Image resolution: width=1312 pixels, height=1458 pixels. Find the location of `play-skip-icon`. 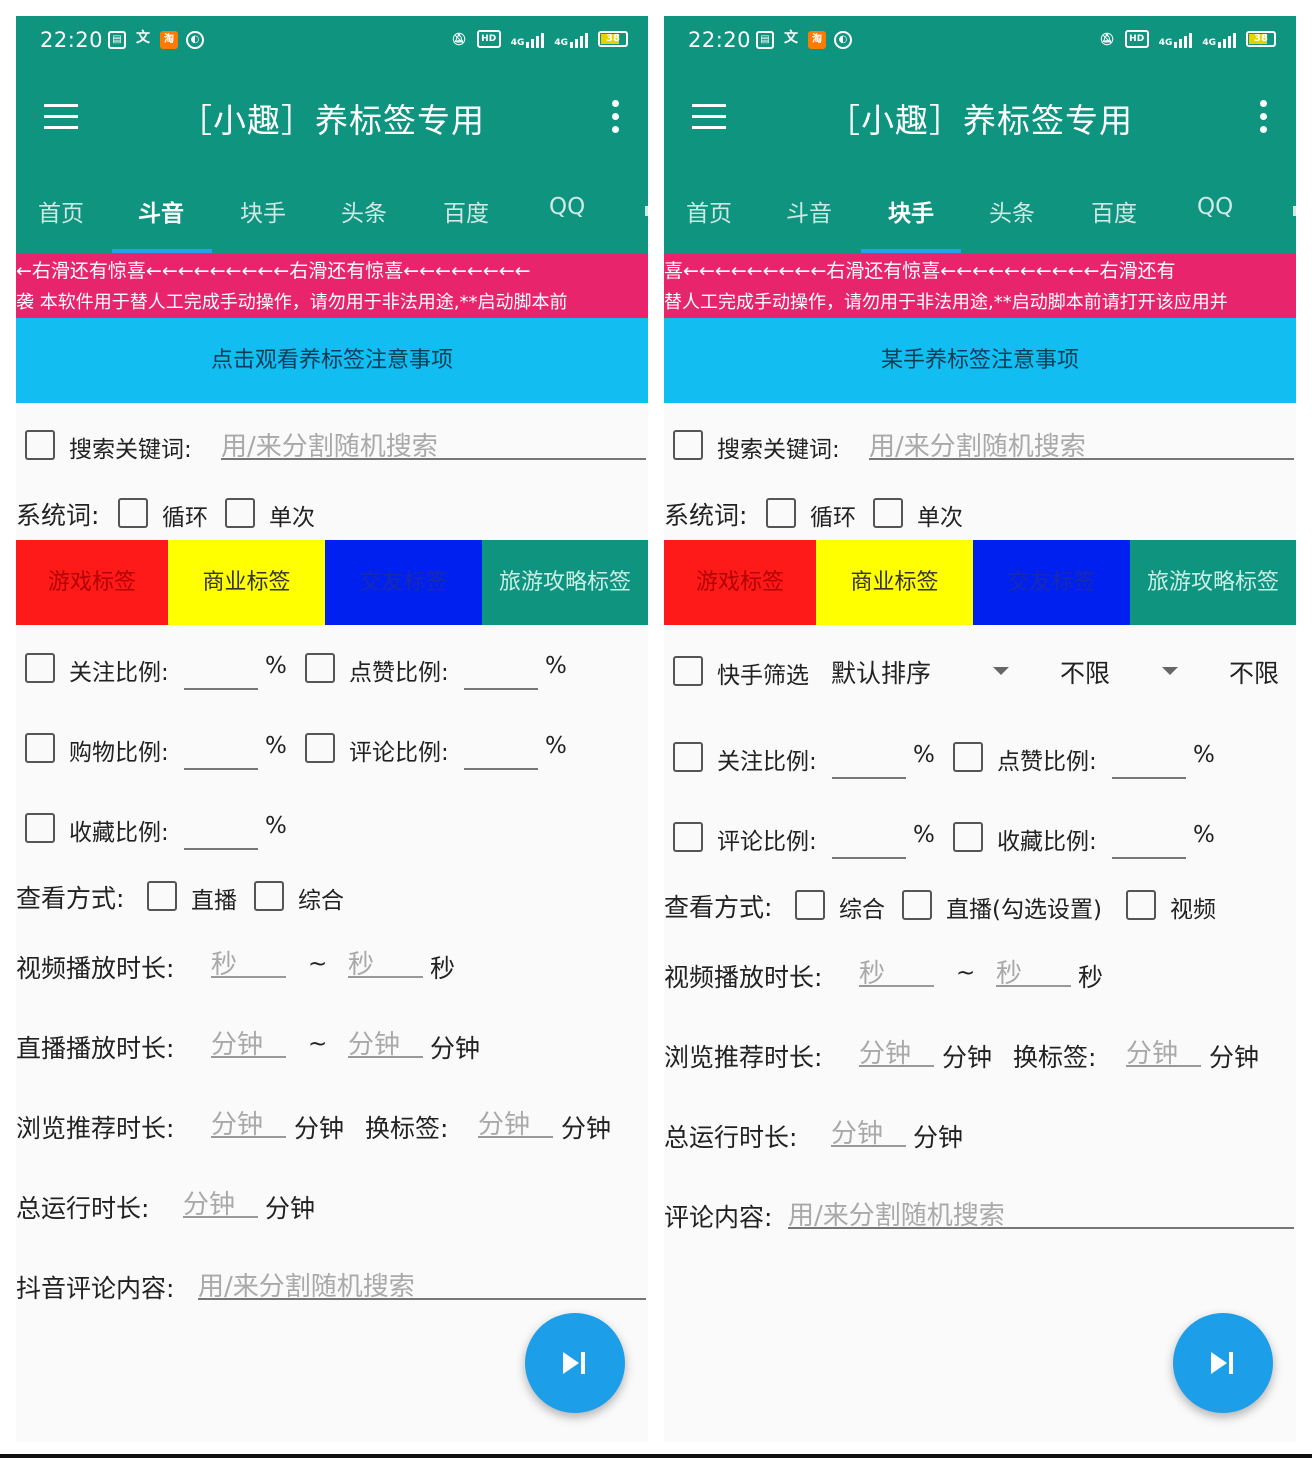

play-skip-icon is located at coordinates (1223, 1363).